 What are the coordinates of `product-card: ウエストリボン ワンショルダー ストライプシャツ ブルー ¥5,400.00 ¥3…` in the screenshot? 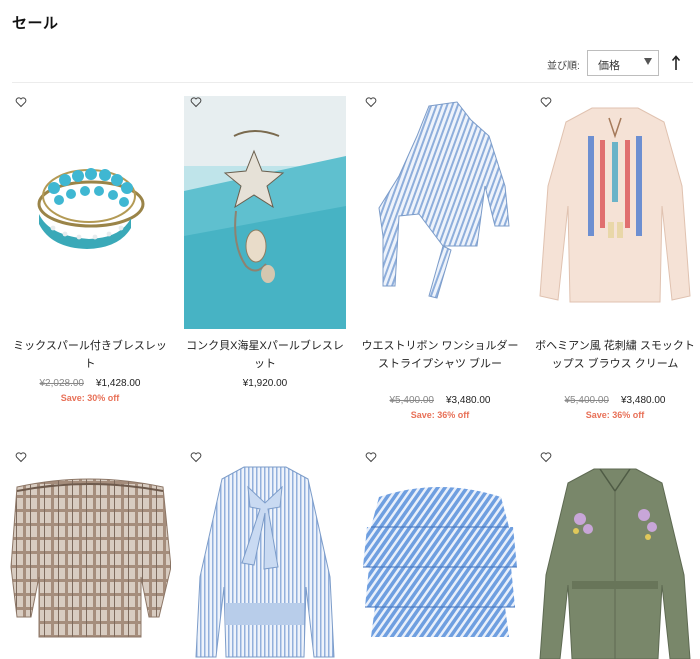 It's located at (440, 258).